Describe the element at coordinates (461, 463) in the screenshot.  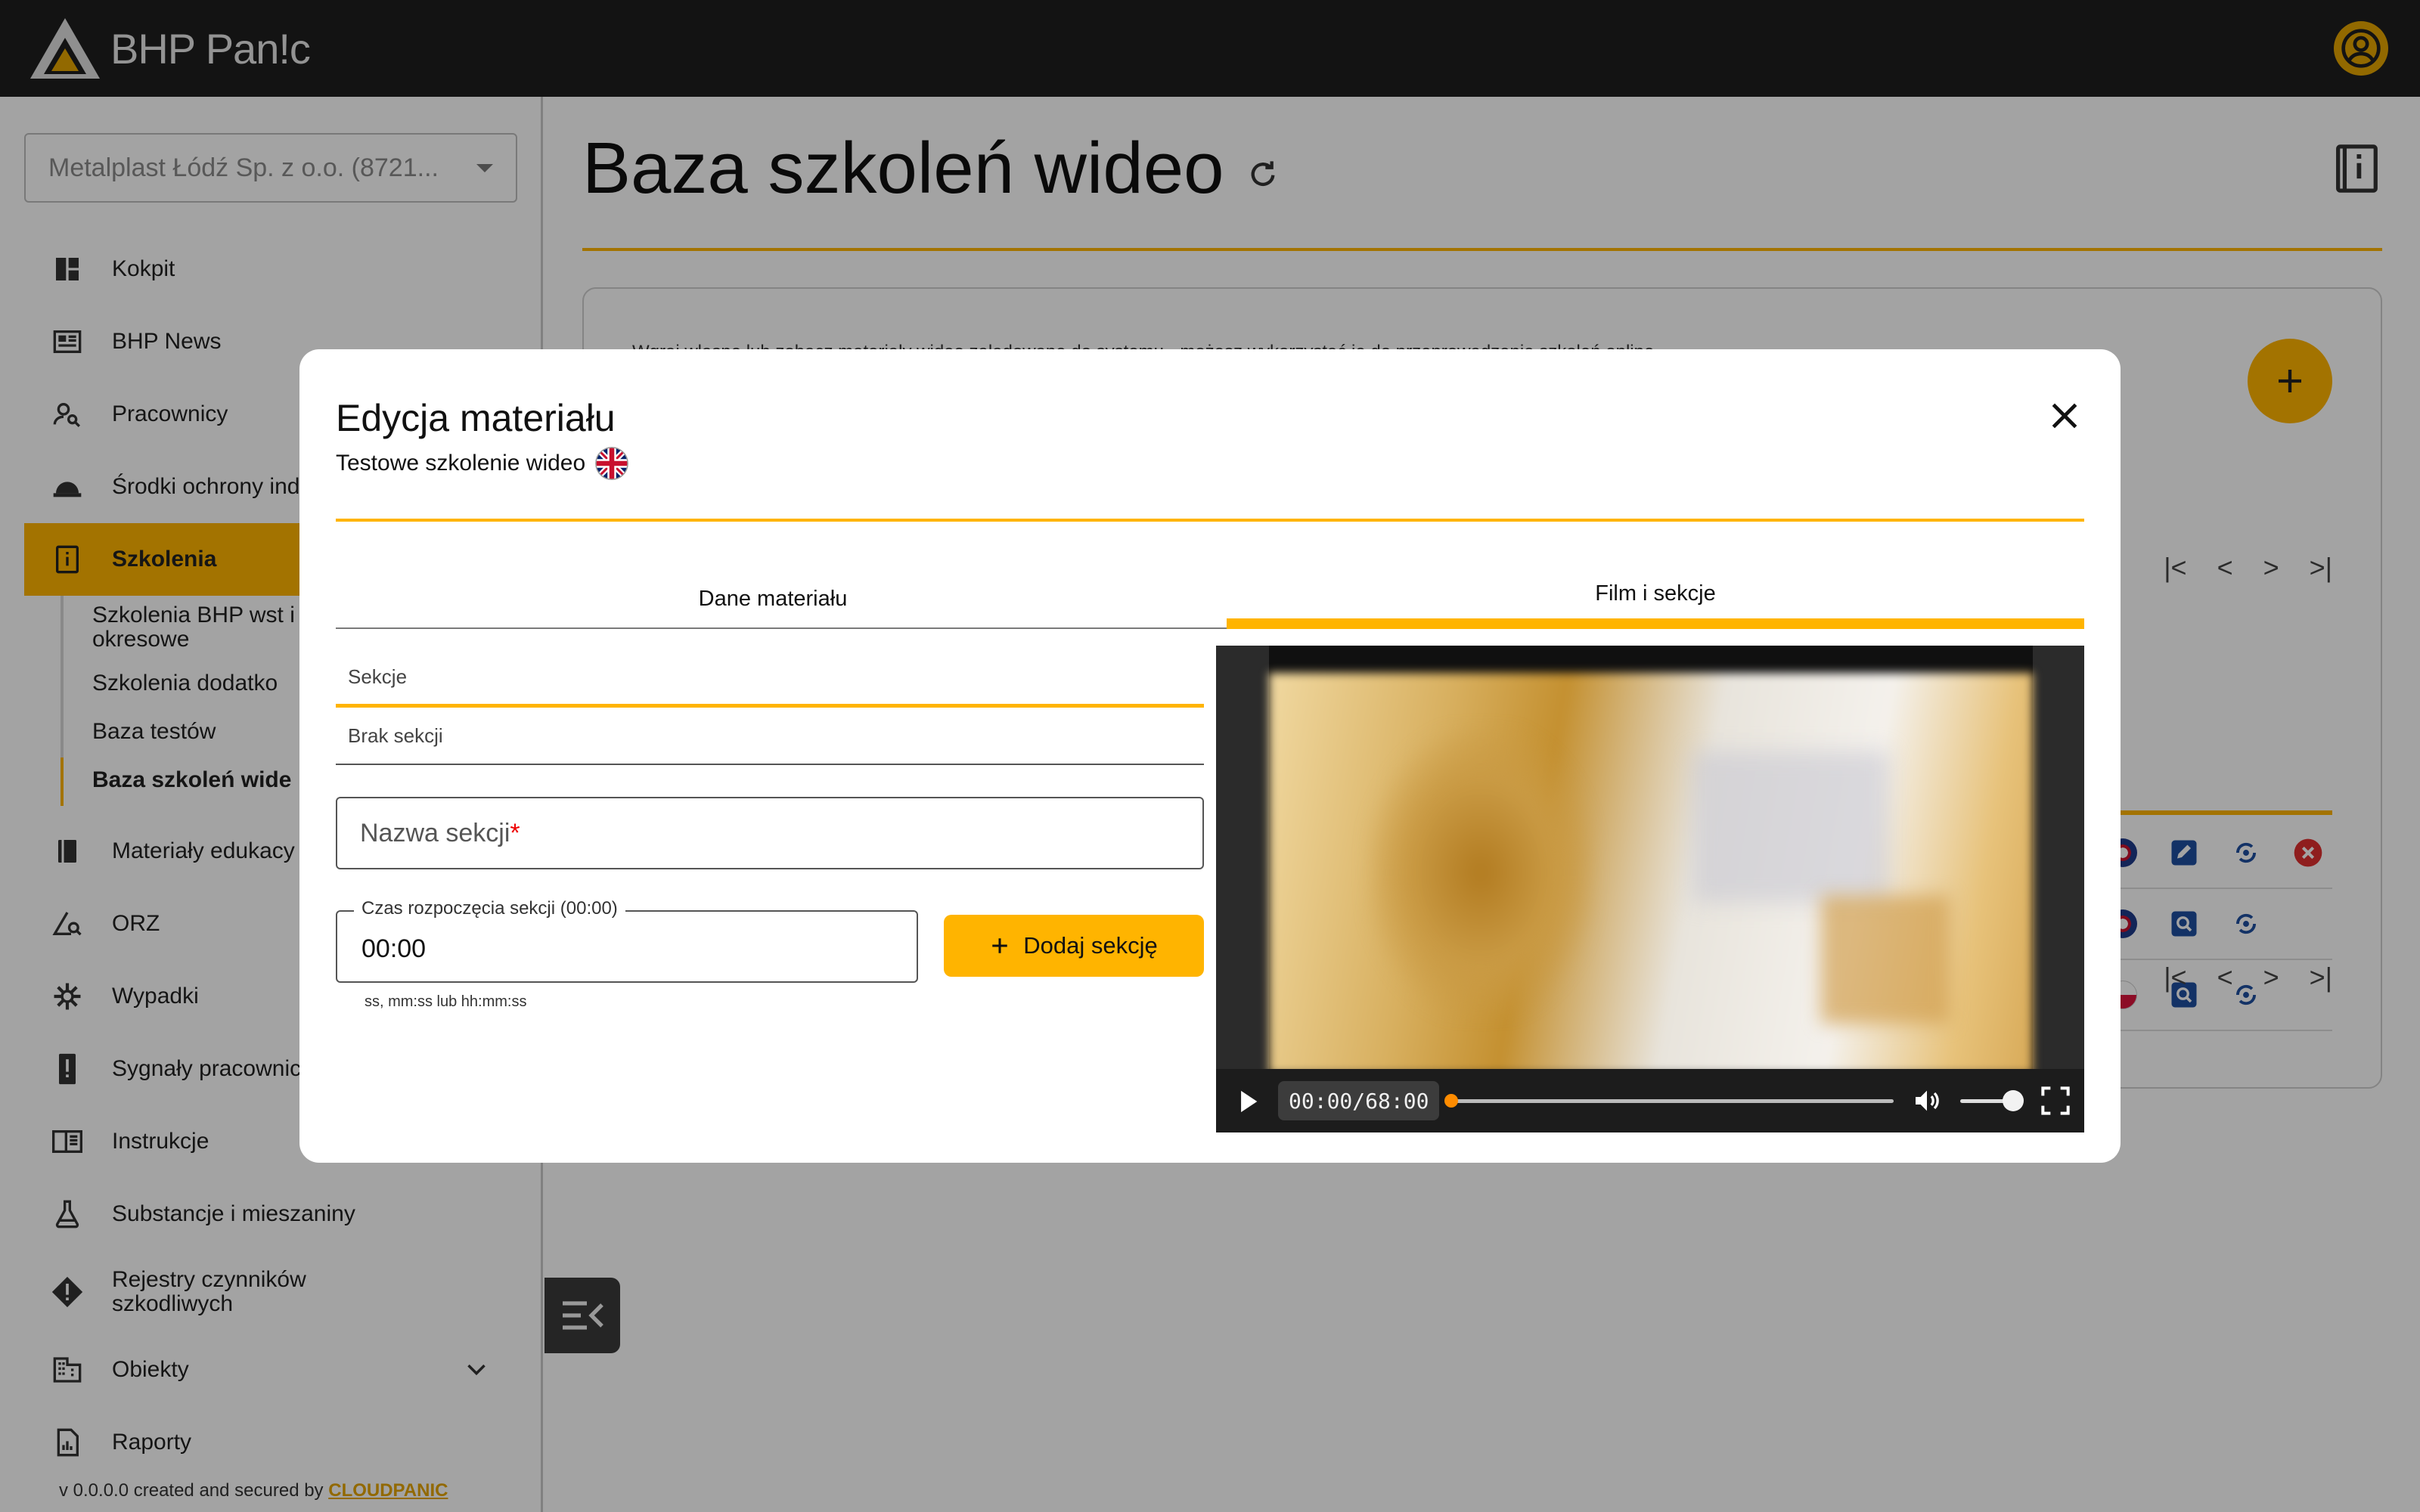
I see `material-name: Testowe szkolenie wideo` at that location.